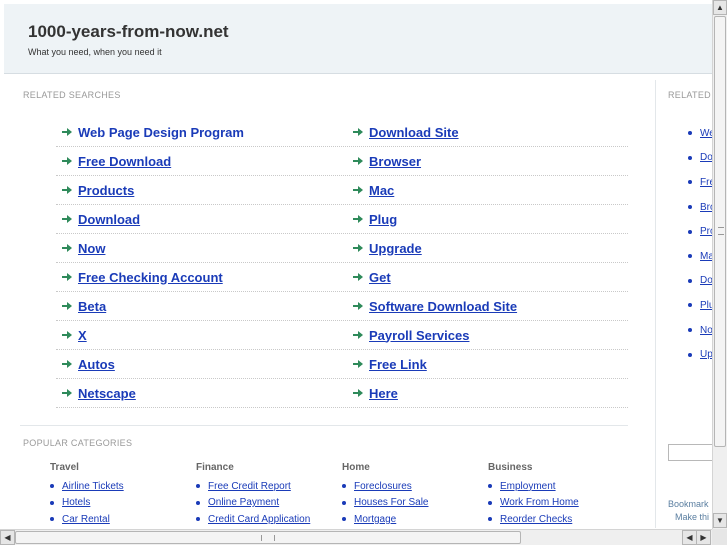  Describe the element at coordinates (528, 486) in the screenshot. I see `category-link: Employment` at that location.